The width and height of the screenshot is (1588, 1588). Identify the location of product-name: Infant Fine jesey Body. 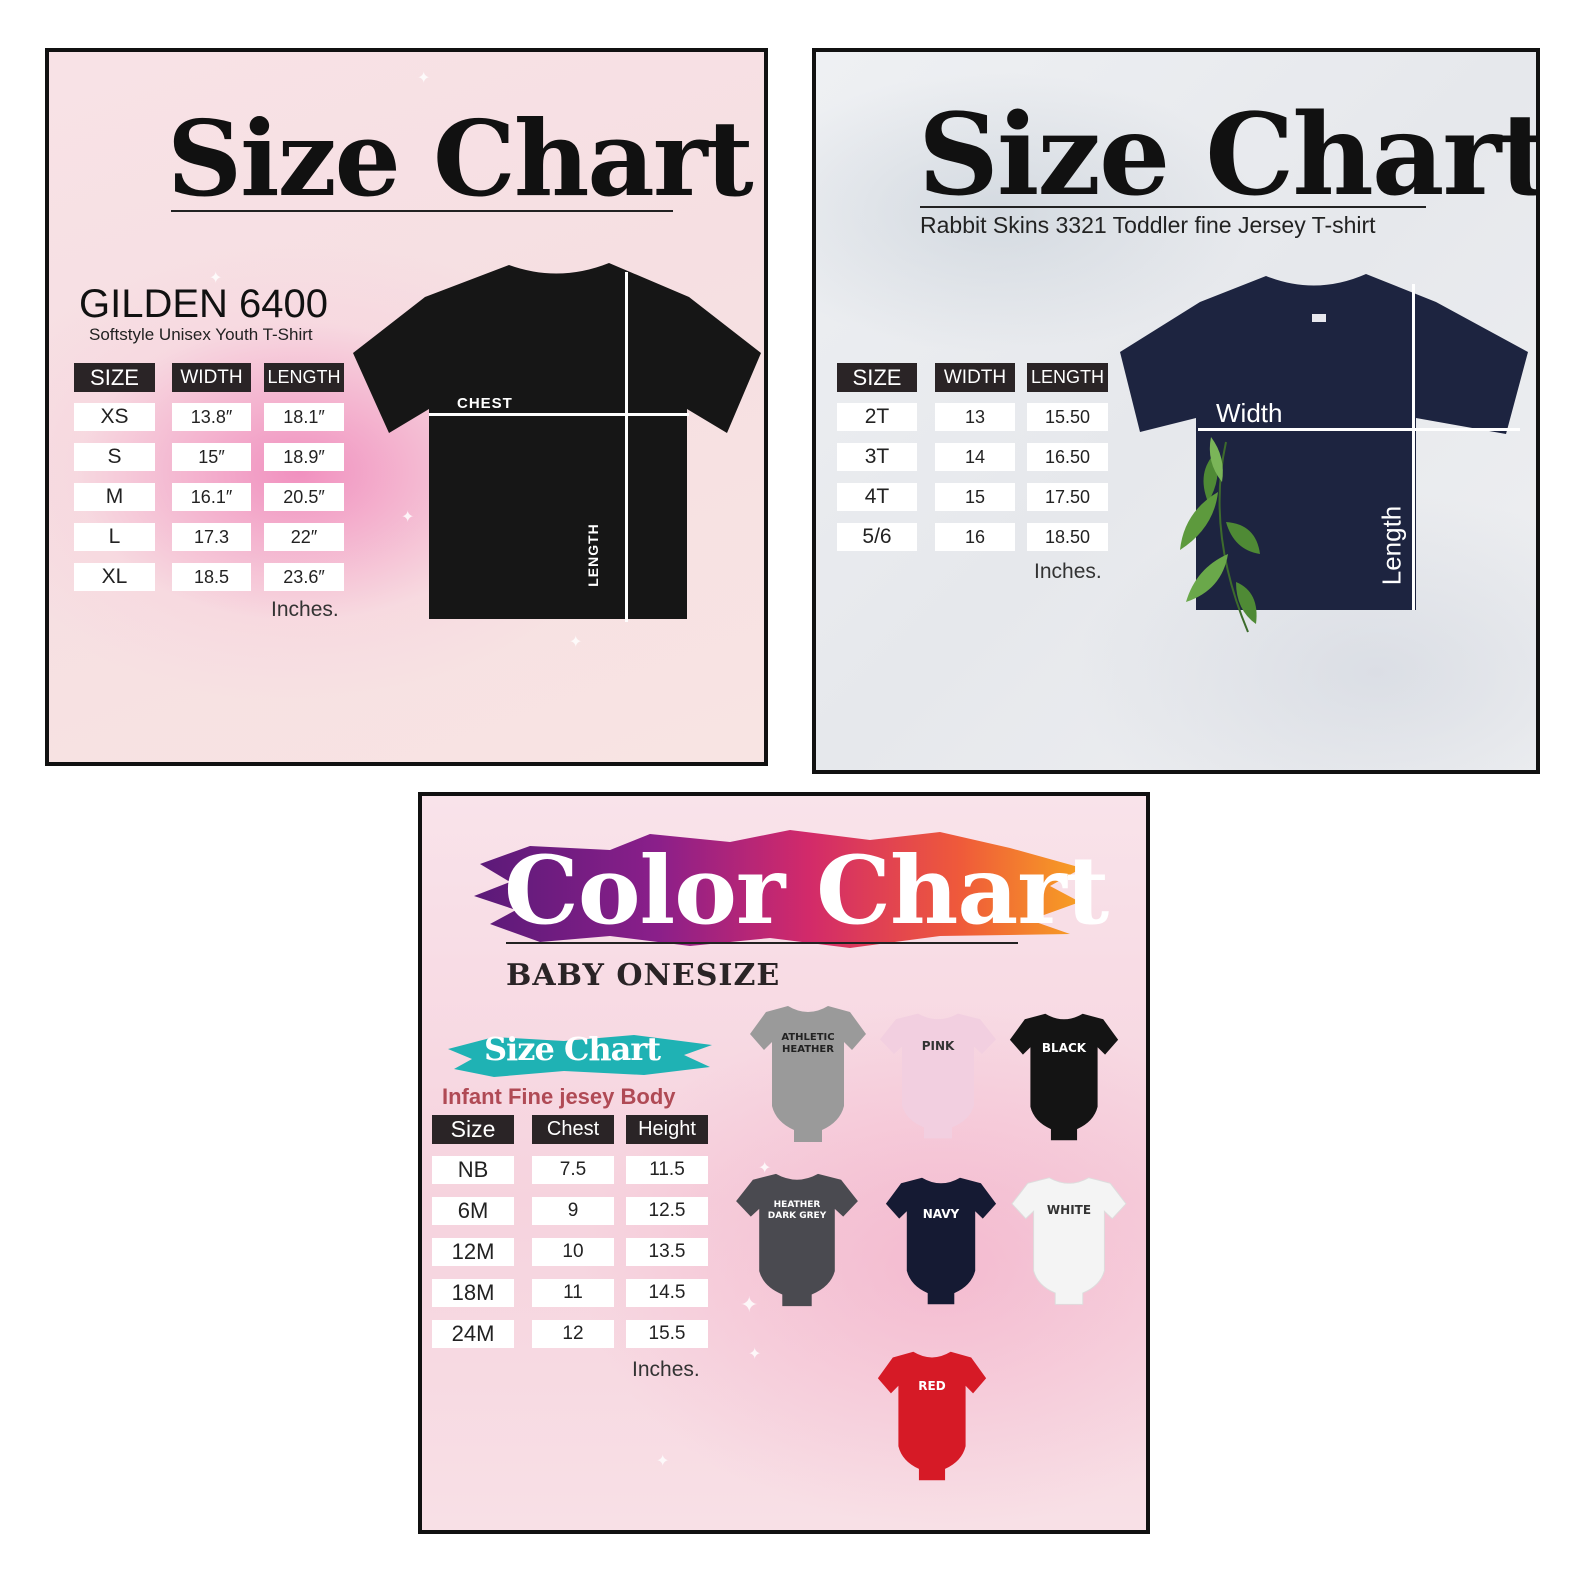
(559, 1096).